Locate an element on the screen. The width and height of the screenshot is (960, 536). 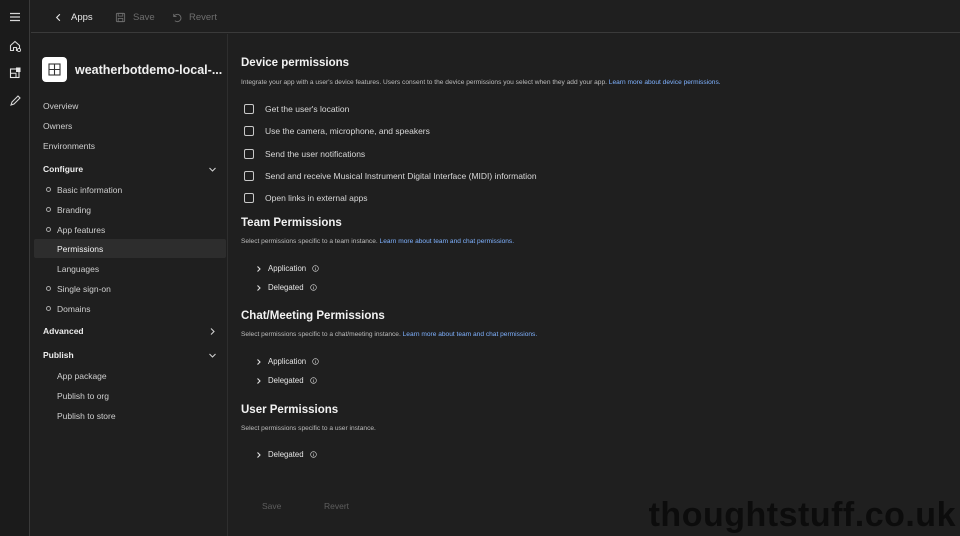
back-to-apps-button: Apps is located at coordinates (73, 17).